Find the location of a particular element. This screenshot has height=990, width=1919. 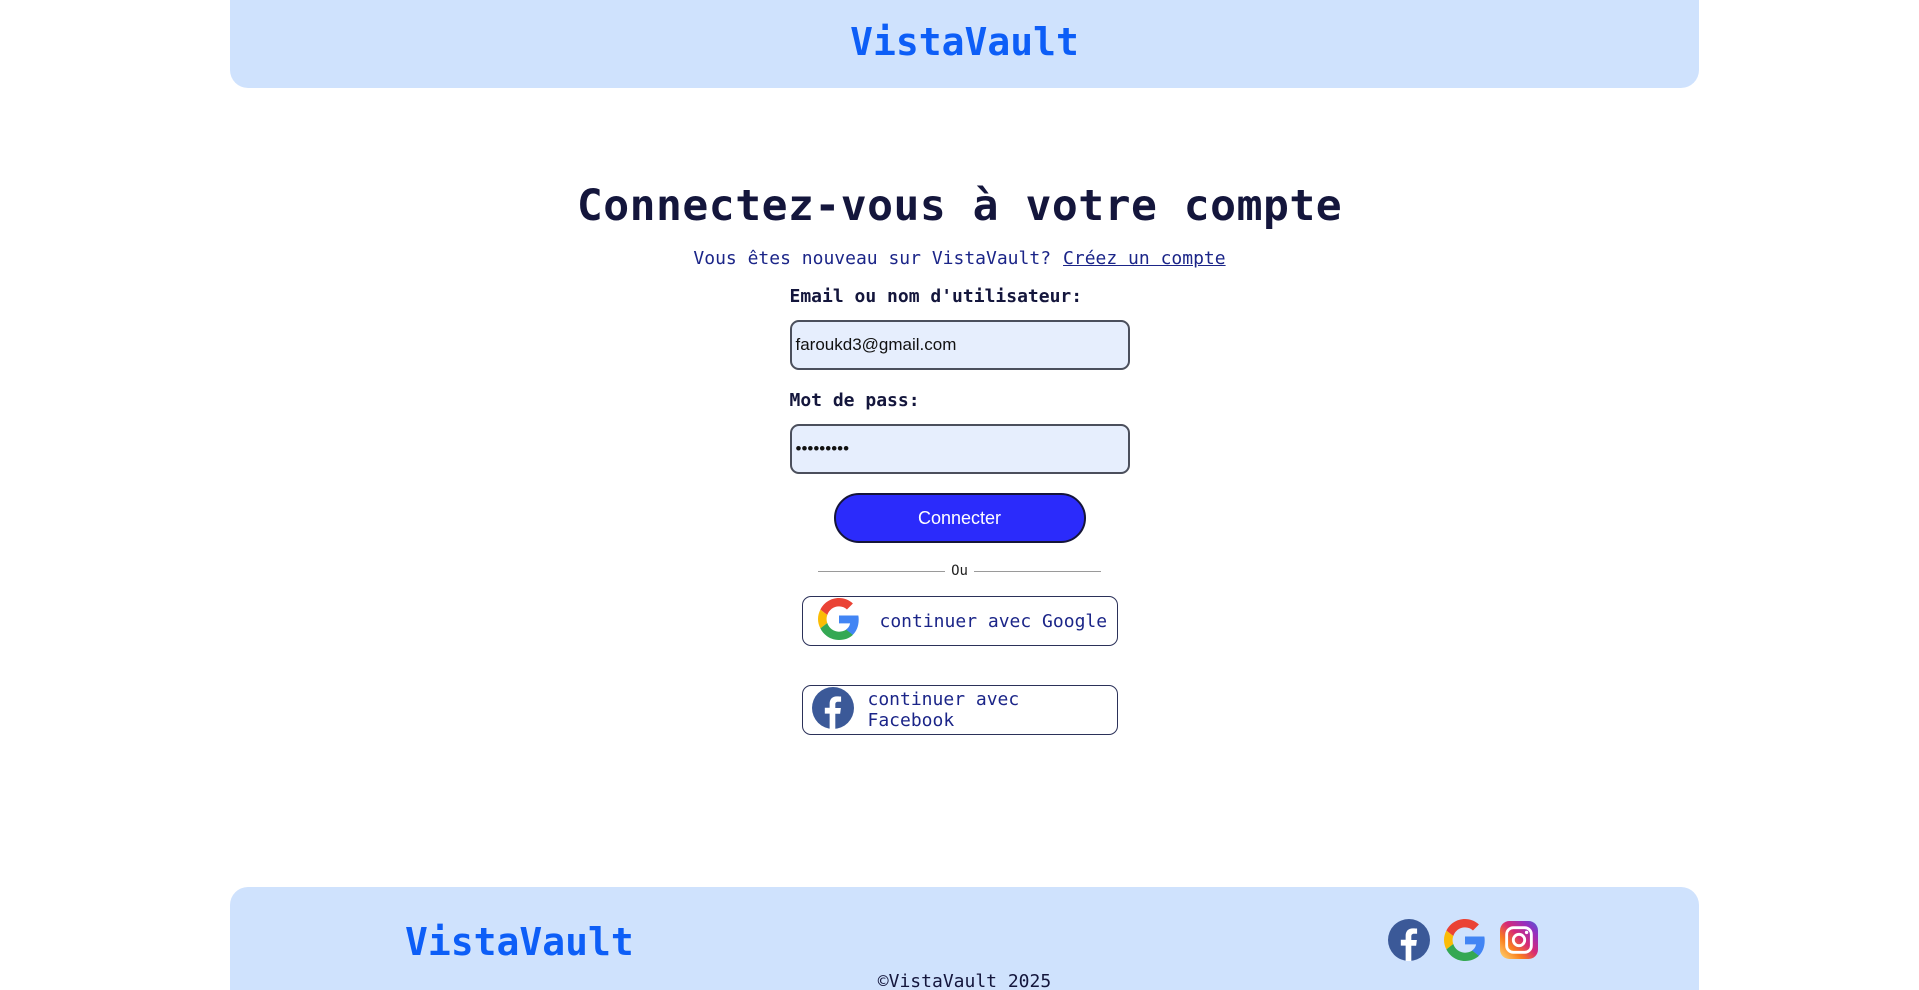

email-value: faroukd3@gmail.com is located at coordinates (876, 344).